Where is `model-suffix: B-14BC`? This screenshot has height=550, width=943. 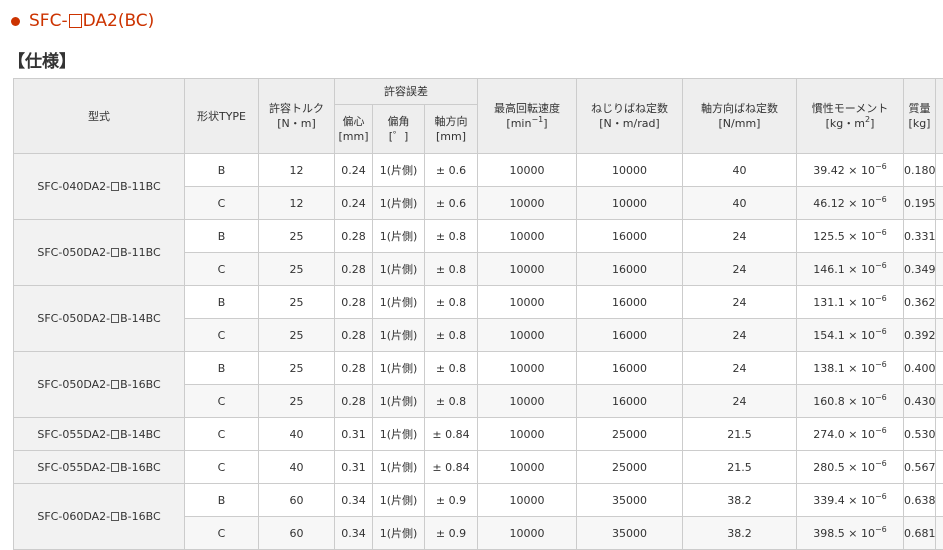
model-suffix: B-14BC is located at coordinates (140, 434).